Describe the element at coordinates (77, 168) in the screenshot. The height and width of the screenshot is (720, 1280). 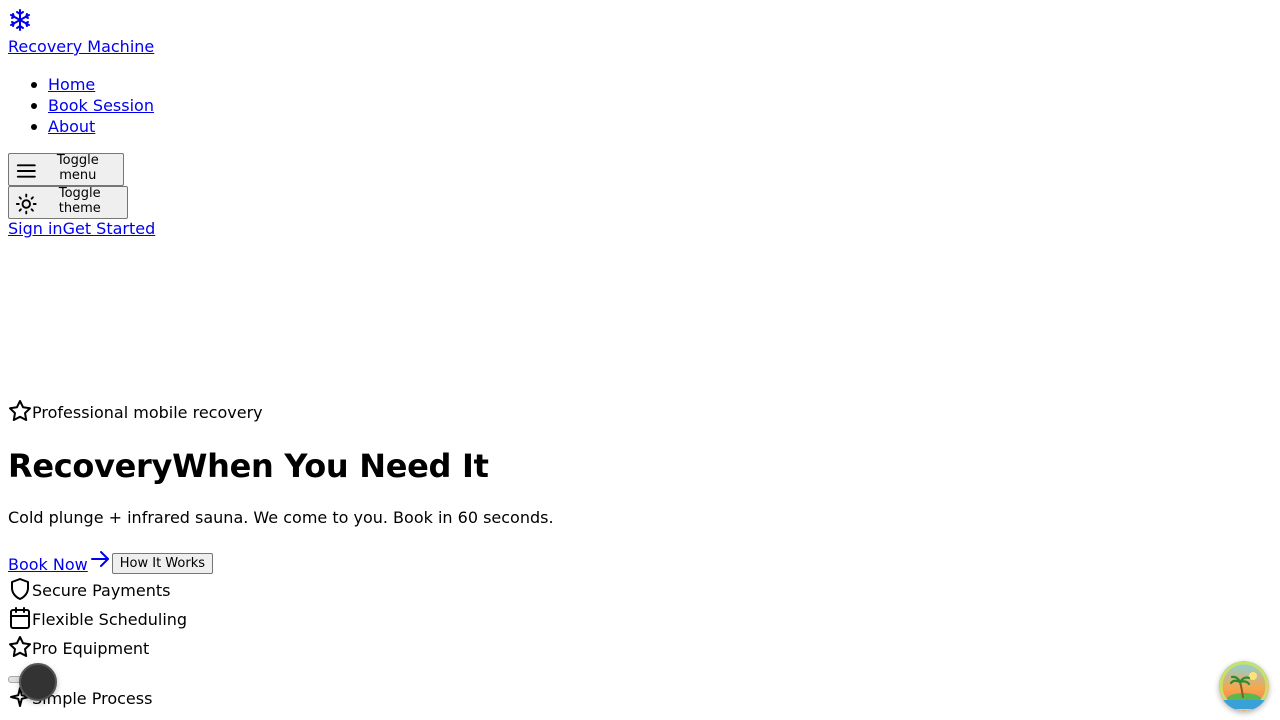
I see `toggle-menu-label: Toggle menu` at that location.